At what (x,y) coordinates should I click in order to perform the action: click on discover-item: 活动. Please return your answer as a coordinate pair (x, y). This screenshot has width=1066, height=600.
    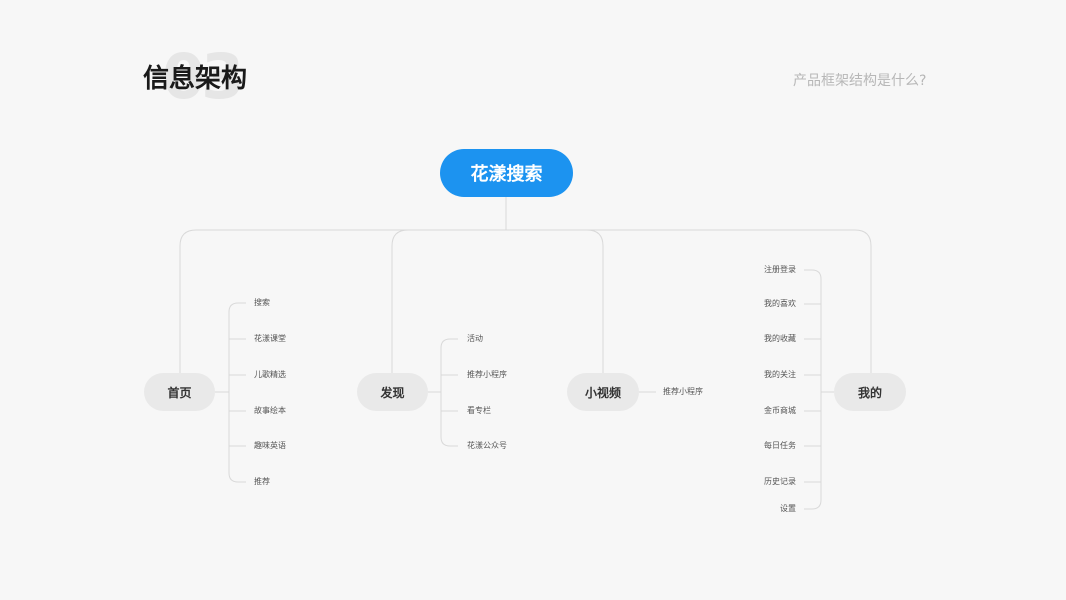
    Looking at the image, I should click on (475, 338).